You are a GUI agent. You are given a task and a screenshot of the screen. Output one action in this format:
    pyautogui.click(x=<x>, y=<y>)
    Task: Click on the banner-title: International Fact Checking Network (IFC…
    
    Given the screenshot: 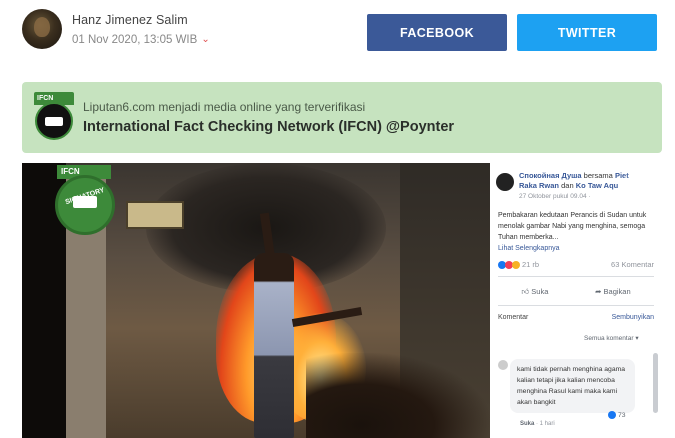 What is the action you would take?
    pyautogui.click(x=268, y=127)
    